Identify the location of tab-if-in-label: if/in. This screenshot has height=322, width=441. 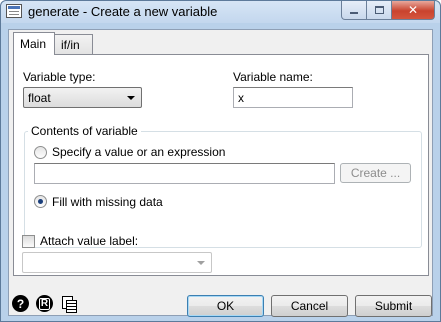
(70, 44).